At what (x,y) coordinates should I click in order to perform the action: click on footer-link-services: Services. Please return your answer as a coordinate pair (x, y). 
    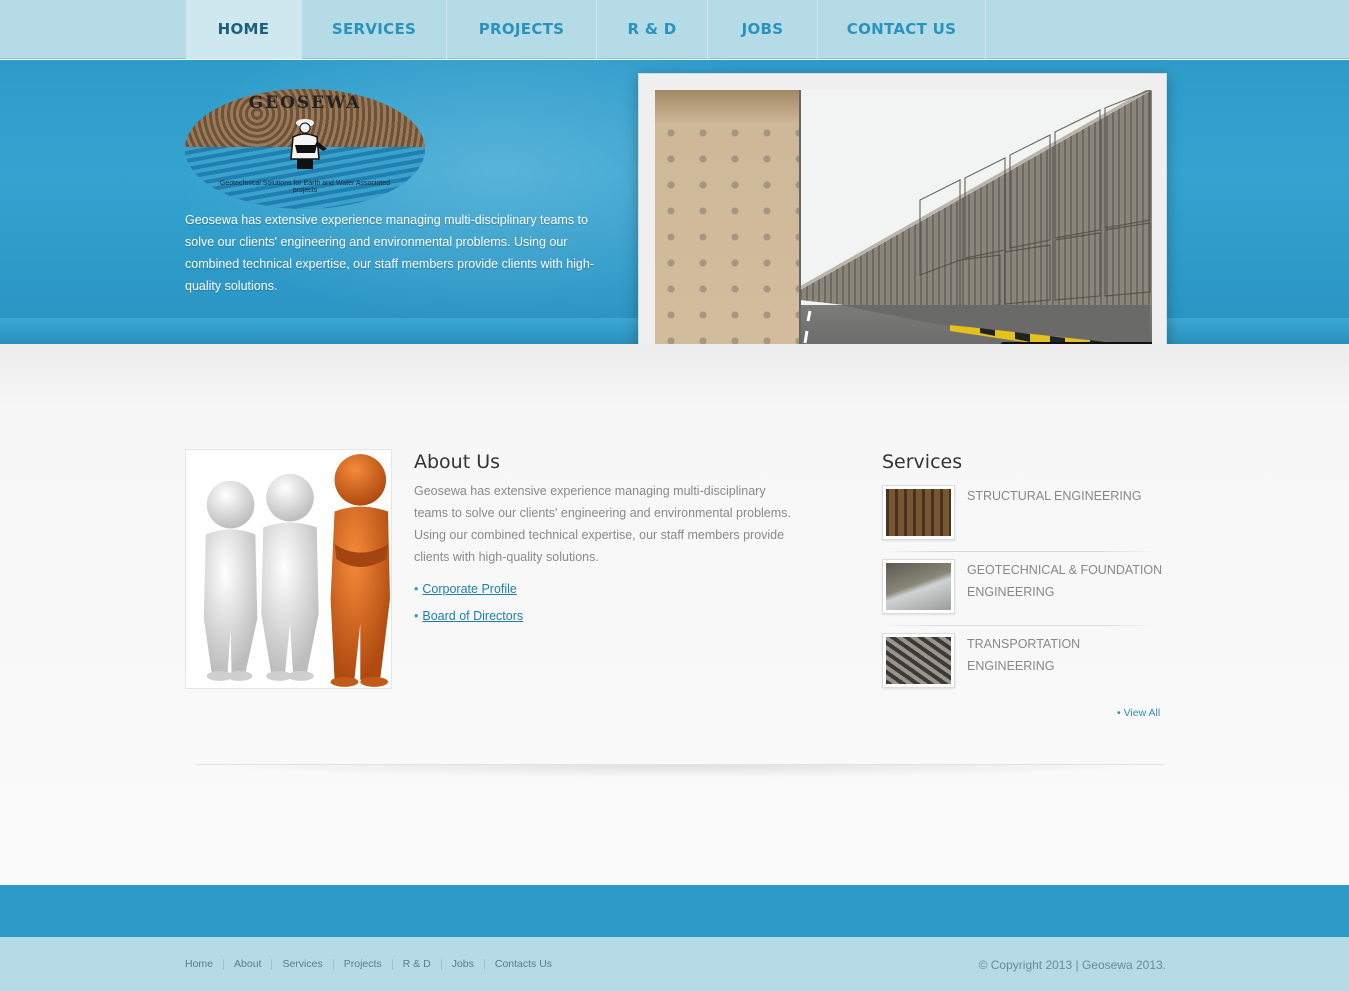
    Looking at the image, I should click on (302, 964).